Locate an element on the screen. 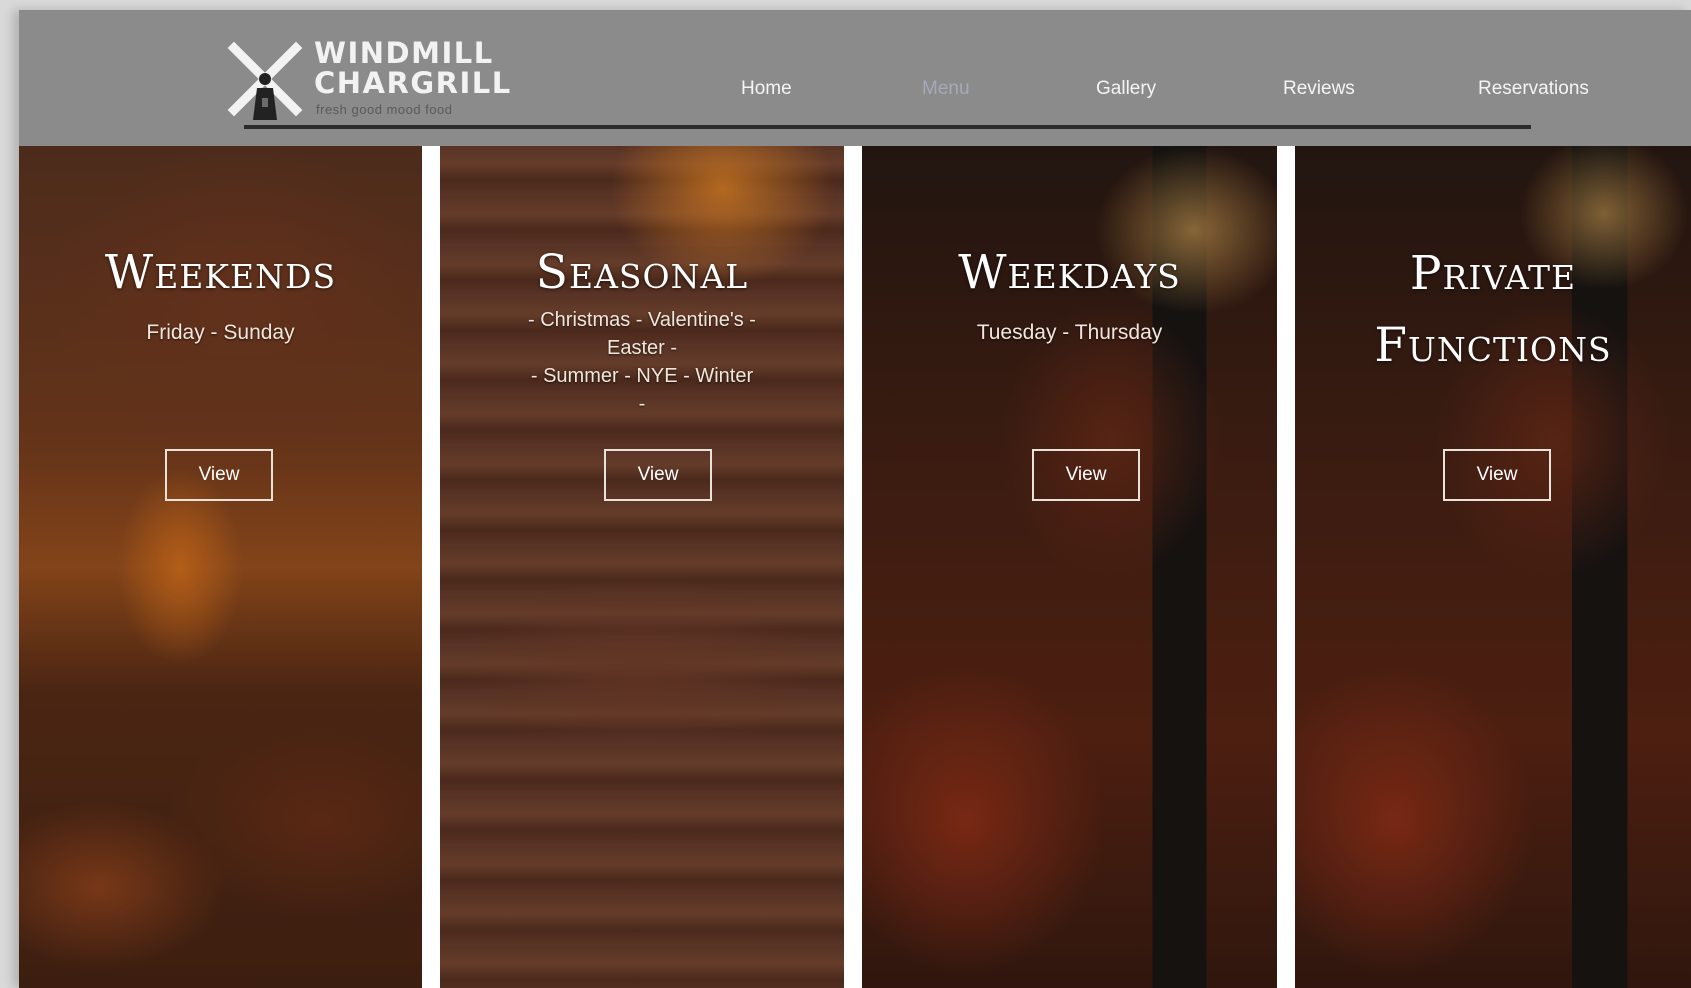  nav-home: Home is located at coordinates (766, 89).